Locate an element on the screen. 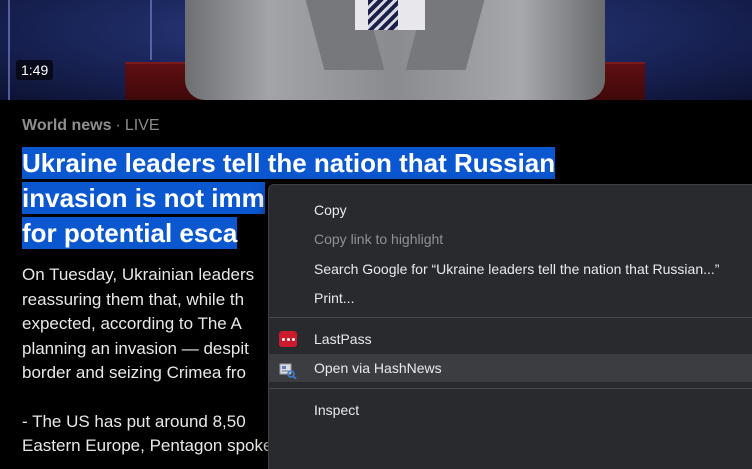  menu-item-lastpass: LastPass is located at coordinates (510, 339).